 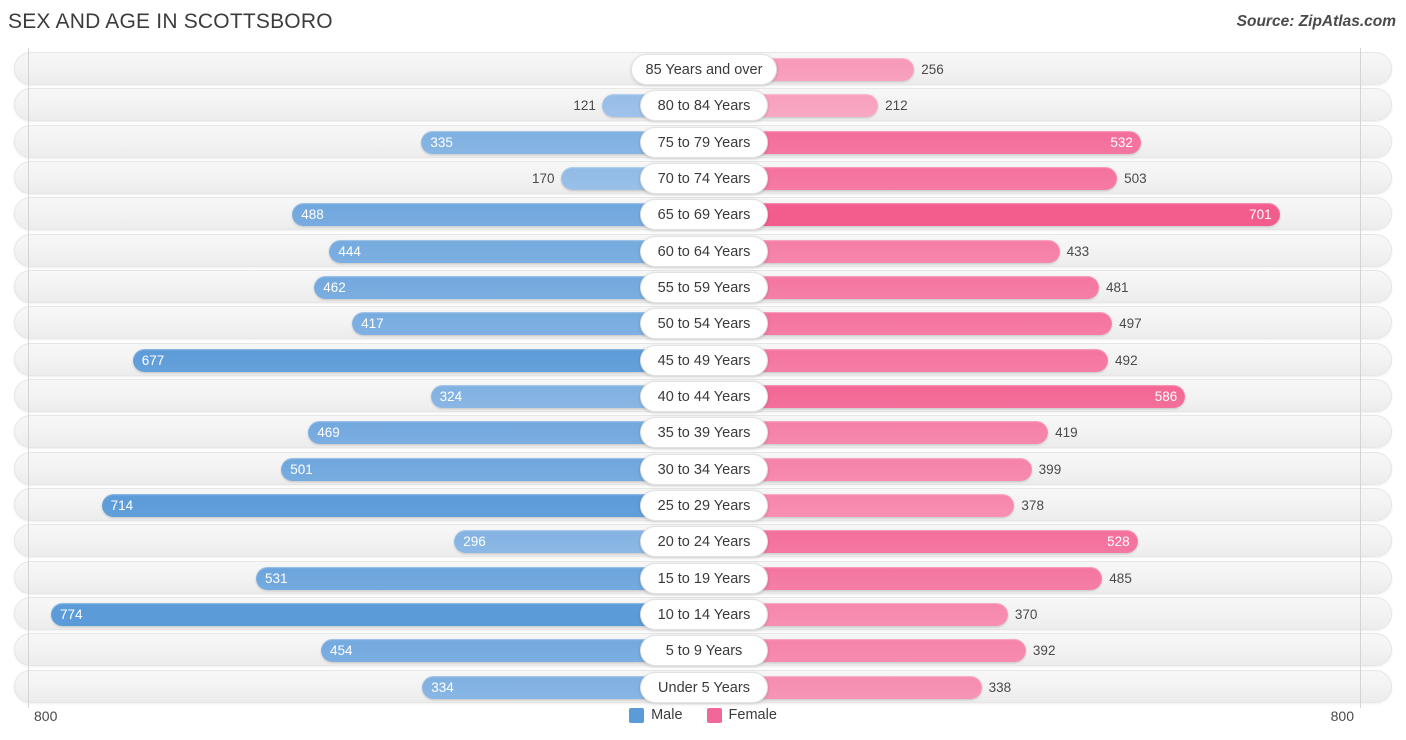 I want to click on age-group-label: 40 to 44 Years, so click(x=704, y=396).